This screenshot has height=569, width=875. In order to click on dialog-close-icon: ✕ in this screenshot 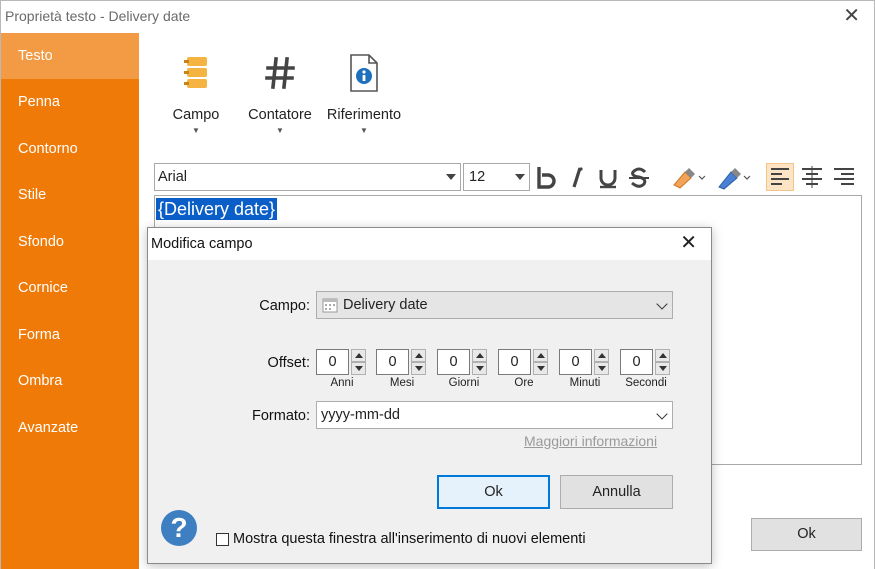, I will do `click(688, 243)`.